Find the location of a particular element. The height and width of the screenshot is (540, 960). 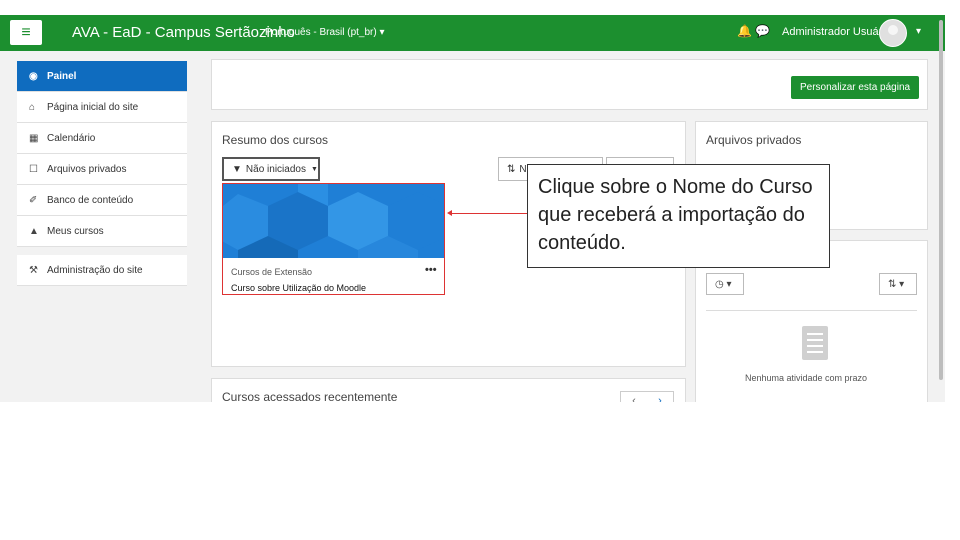

annotation-arrow-line is located at coordinates (489, 213).